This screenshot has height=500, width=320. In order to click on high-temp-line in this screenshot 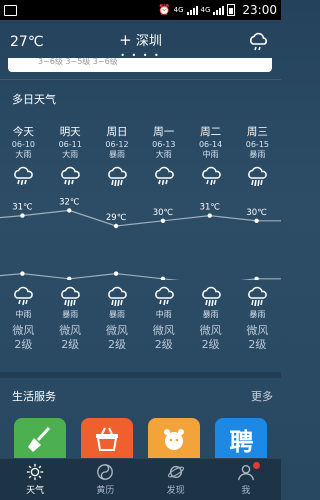, I will do `click(140, 218)`.